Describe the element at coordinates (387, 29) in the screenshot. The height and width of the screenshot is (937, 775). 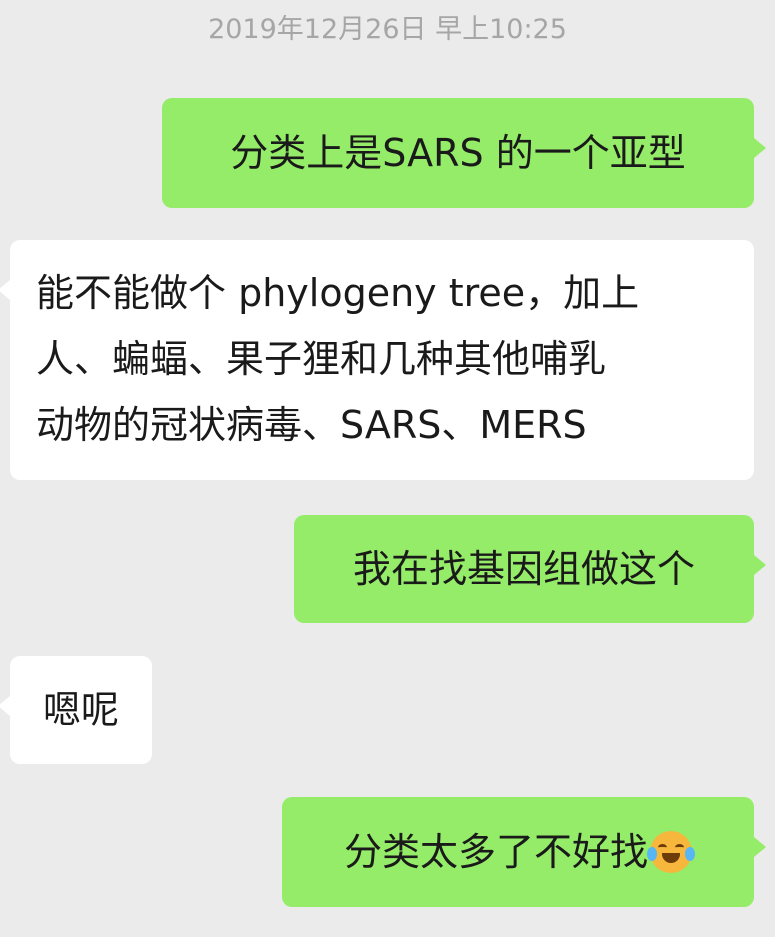
I see `chat-timestamp: 2019年12月26日 早上10:25` at that location.